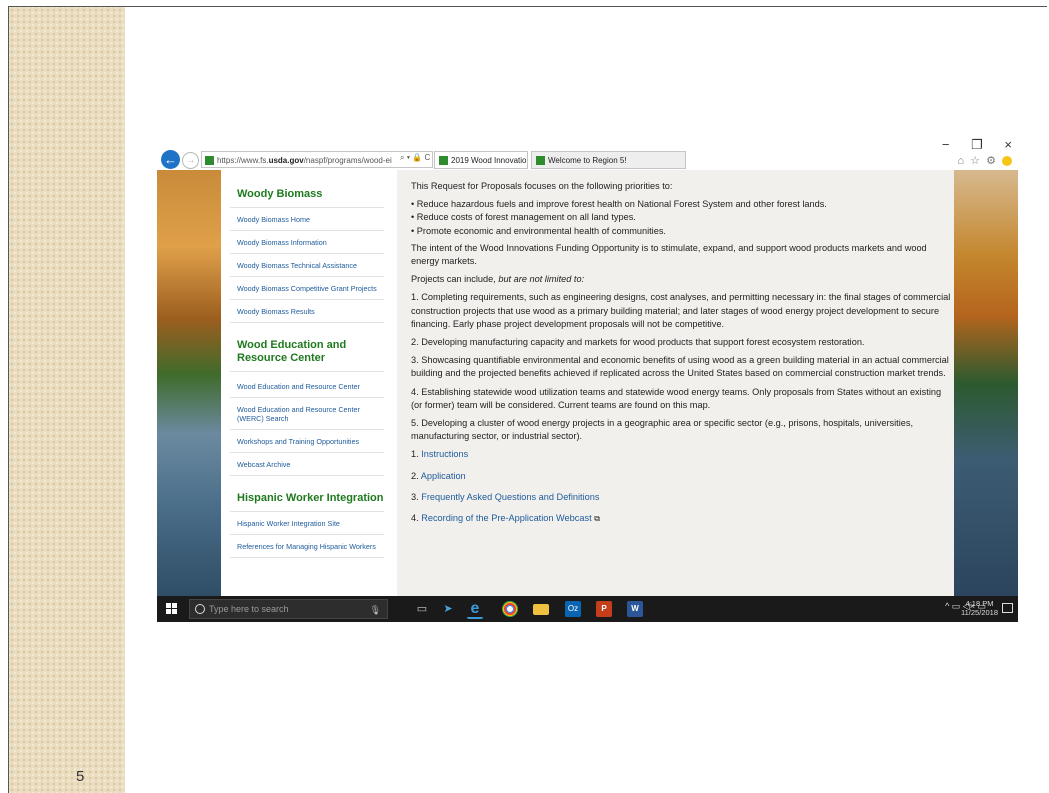  Describe the element at coordinates (1007, 608) in the screenshot. I see `notification-center-icon` at that location.